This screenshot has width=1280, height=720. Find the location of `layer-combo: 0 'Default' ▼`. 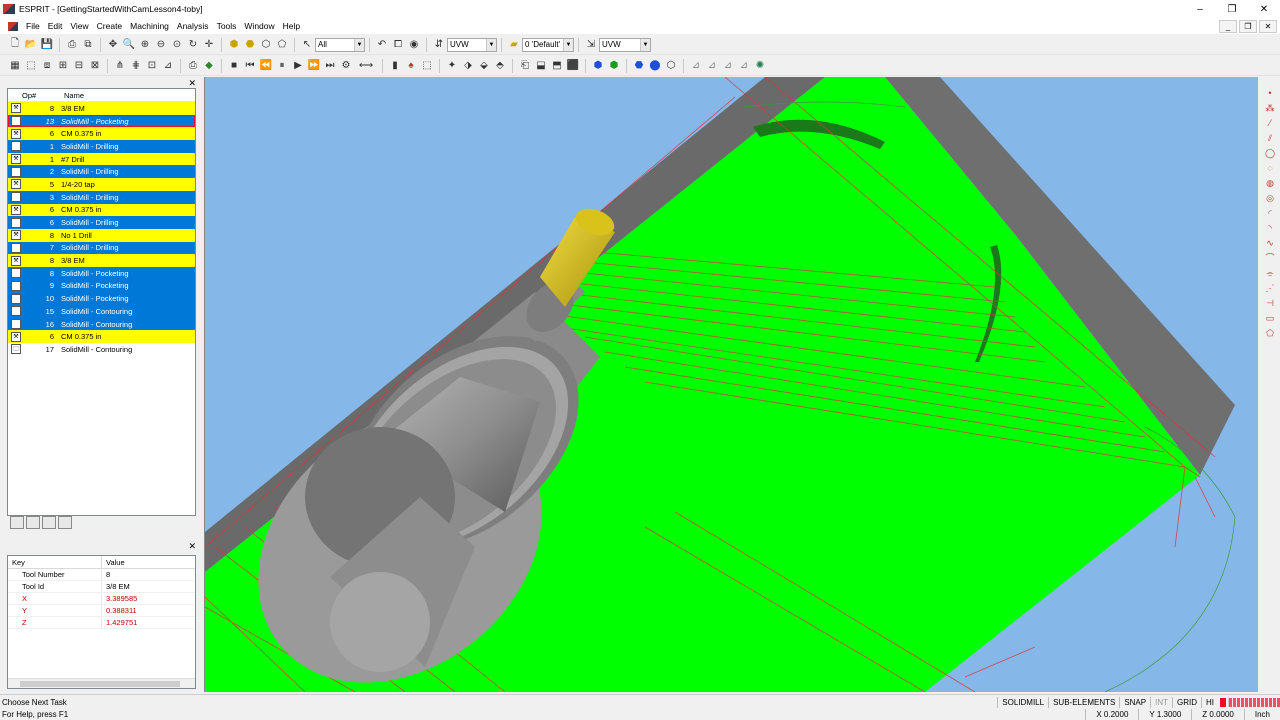

layer-combo: 0 'Default' ▼ is located at coordinates (548, 44).